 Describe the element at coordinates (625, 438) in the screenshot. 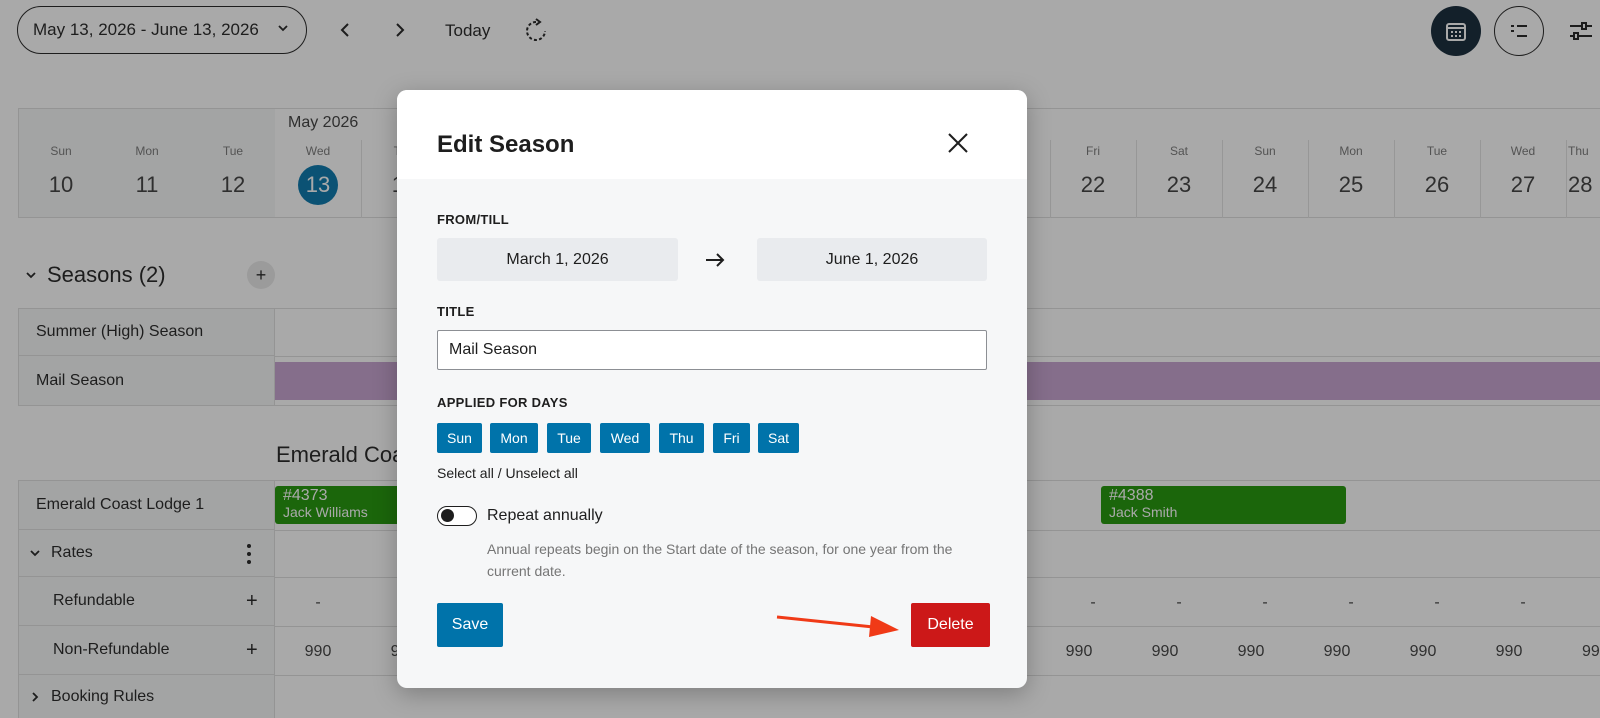

I see `day-toggle-wed: Wed` at that location.